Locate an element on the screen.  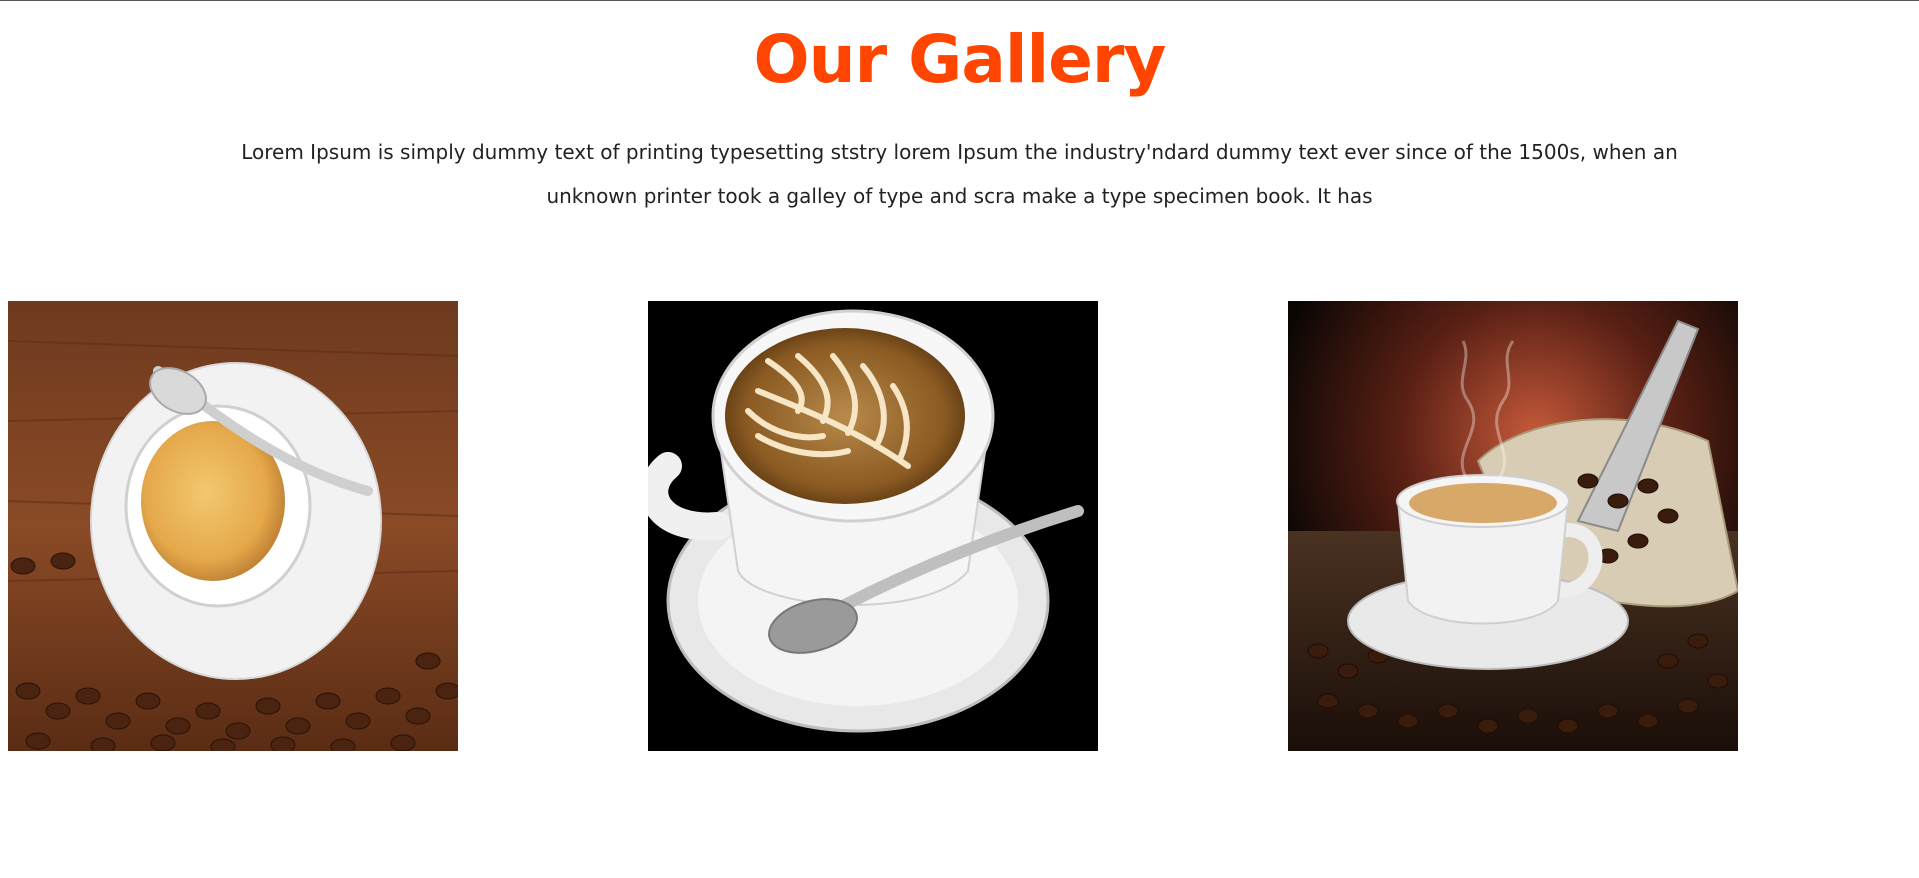
espresso-cup-on-wood-with-beans-image is located at coordinates (233, 526).